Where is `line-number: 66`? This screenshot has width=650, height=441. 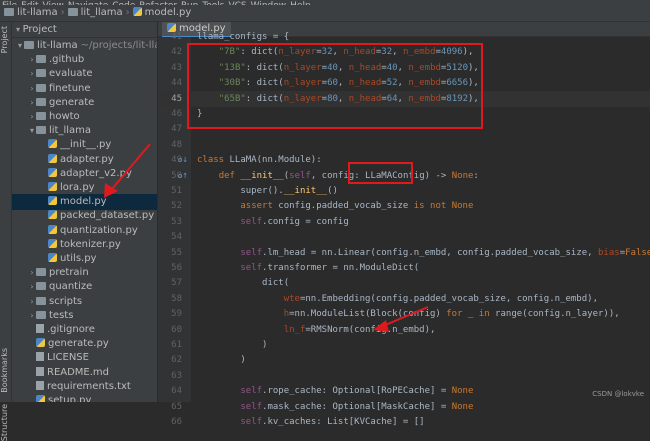
line-number: 66 is located at coordinates (176, 422).